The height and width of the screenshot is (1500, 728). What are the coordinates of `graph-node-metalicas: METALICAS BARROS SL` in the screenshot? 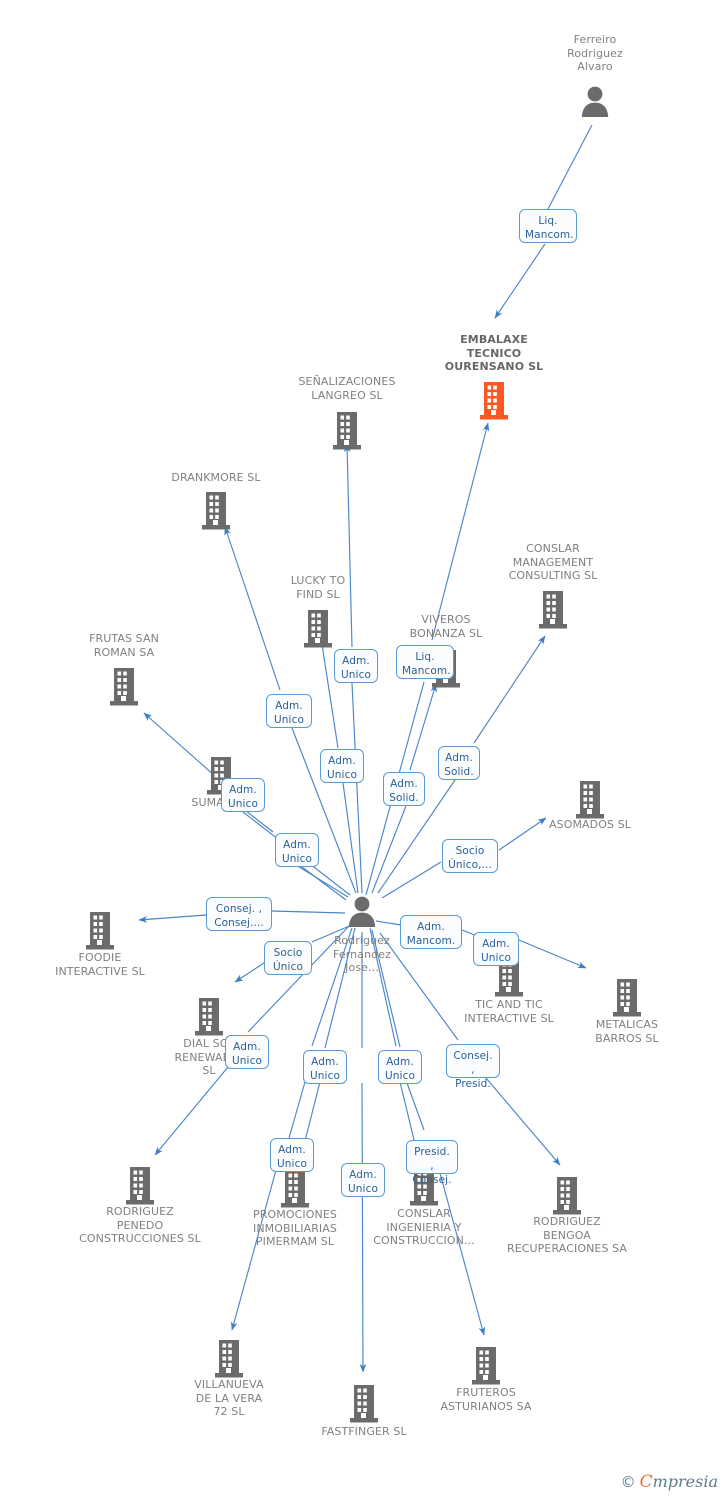 It's located at (627, 1031).